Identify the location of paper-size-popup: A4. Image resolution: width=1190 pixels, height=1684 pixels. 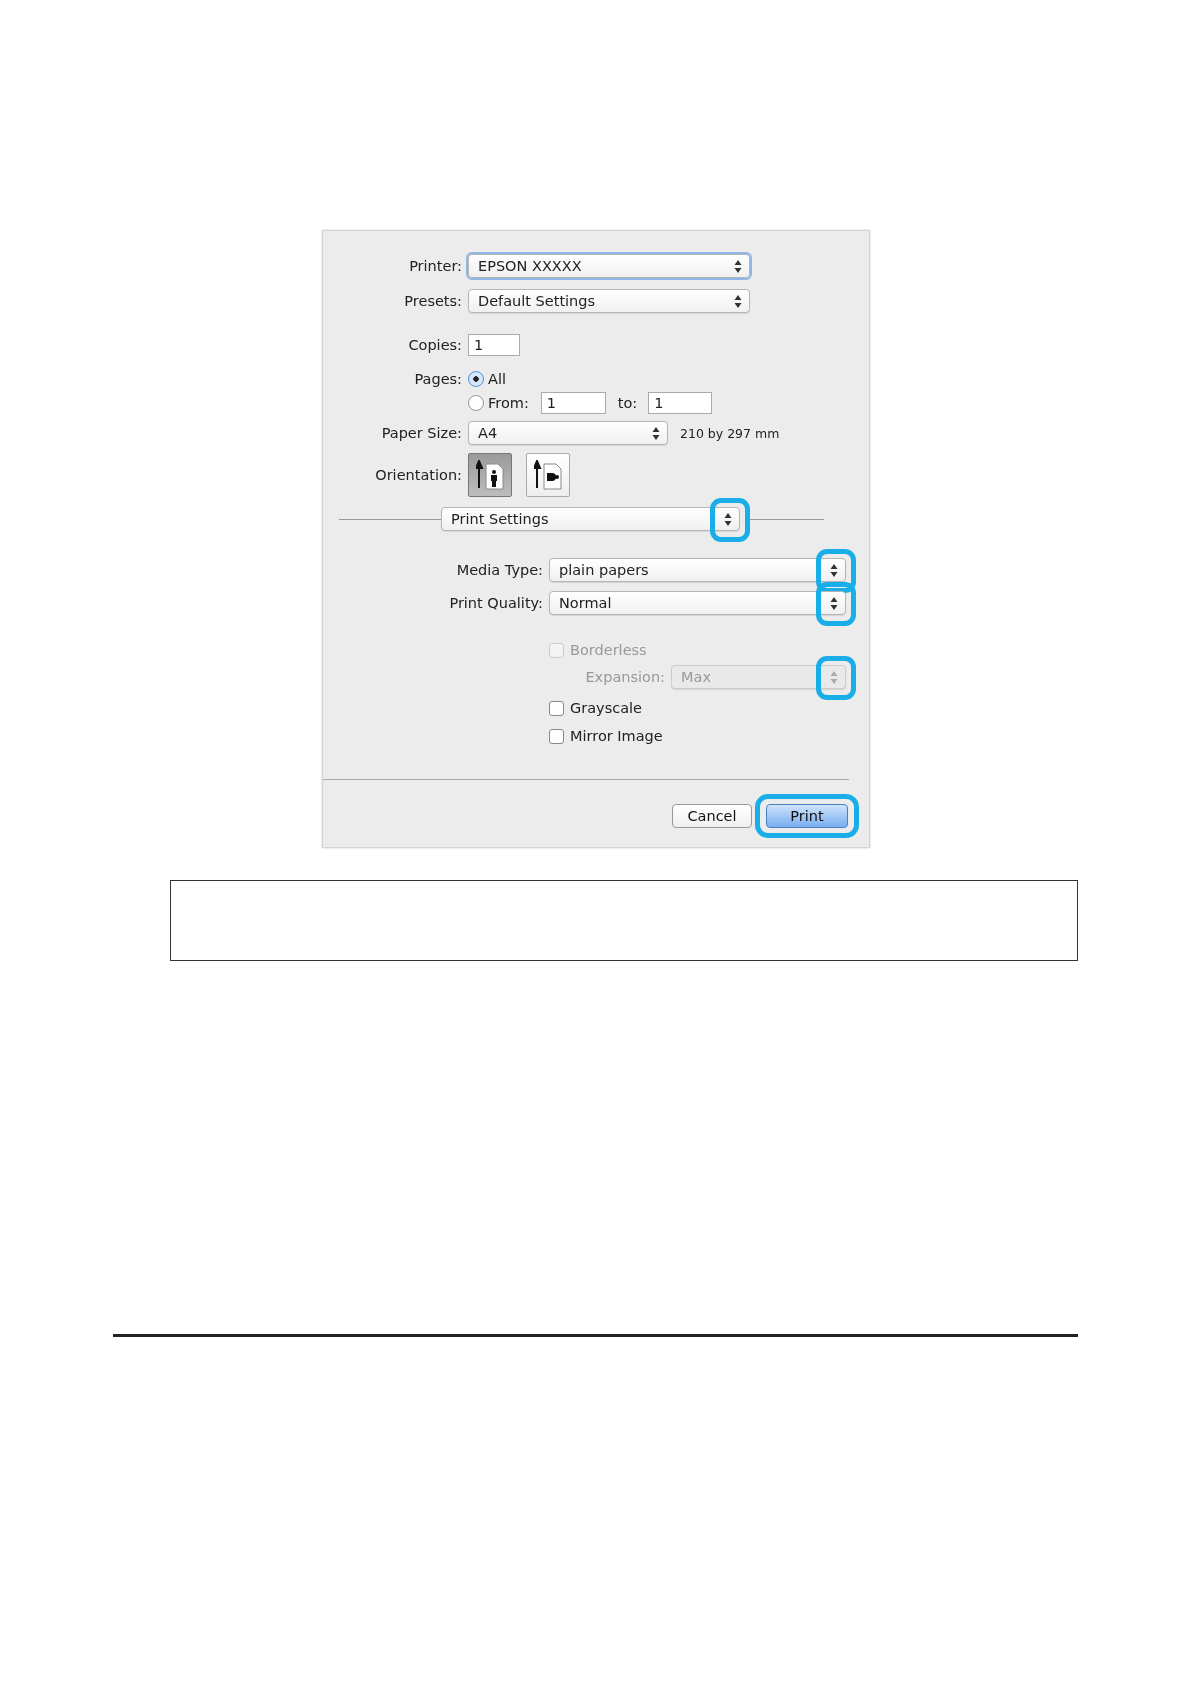
(568, 433).